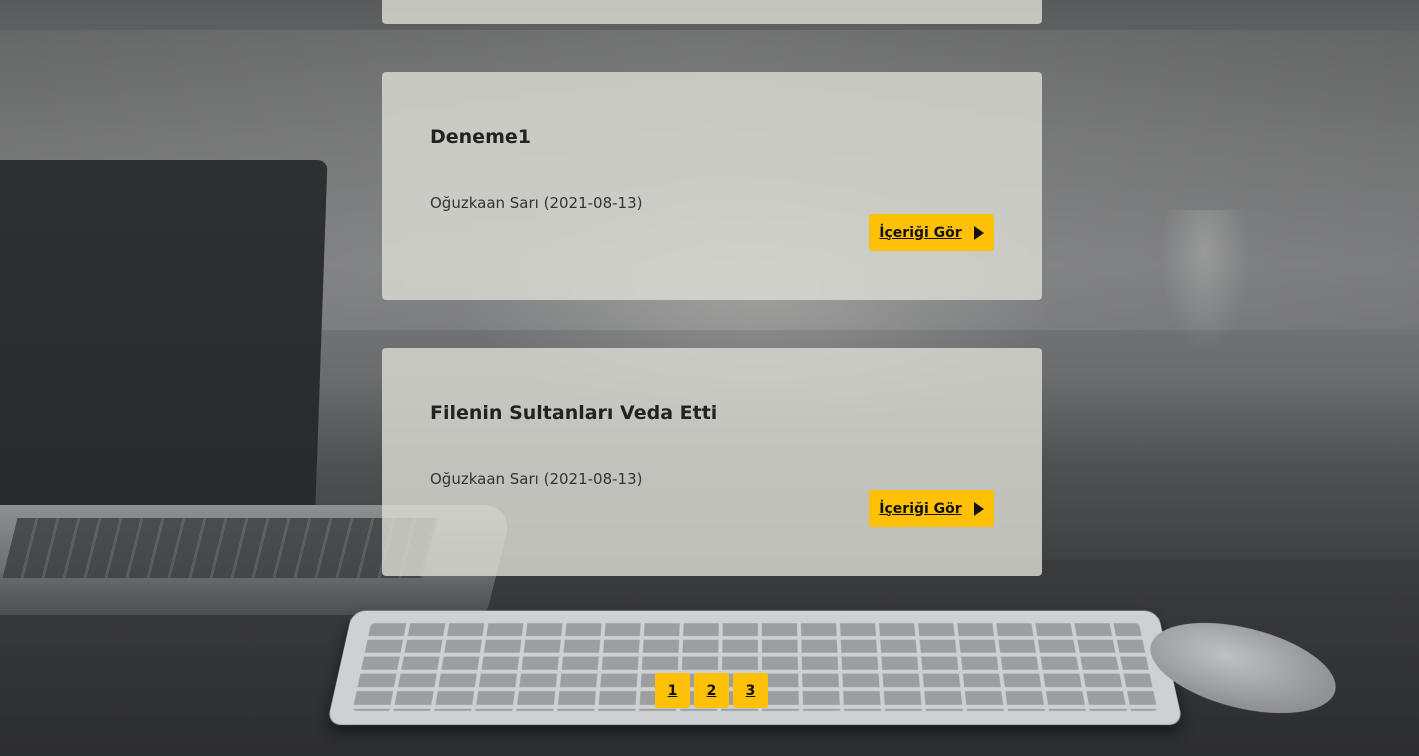  Describe the element at coordinates (574, 413) in the screenshot. I see `post-title: Filenin Sultanları Veda Etti` at that location.